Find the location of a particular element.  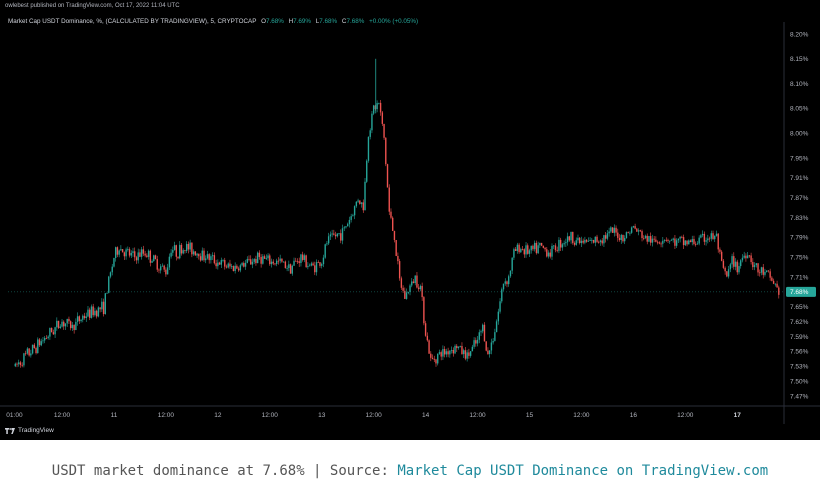

caption-text: USDT market dominance at 7.68% | Source: is located at coordinates (224, 471).